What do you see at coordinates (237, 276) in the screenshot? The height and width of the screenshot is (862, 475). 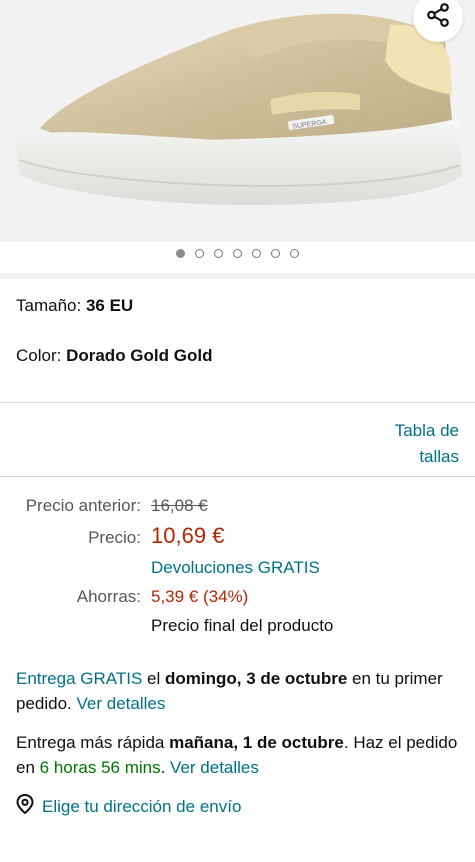 I see `section-divider` at bounding box center [237, 276].